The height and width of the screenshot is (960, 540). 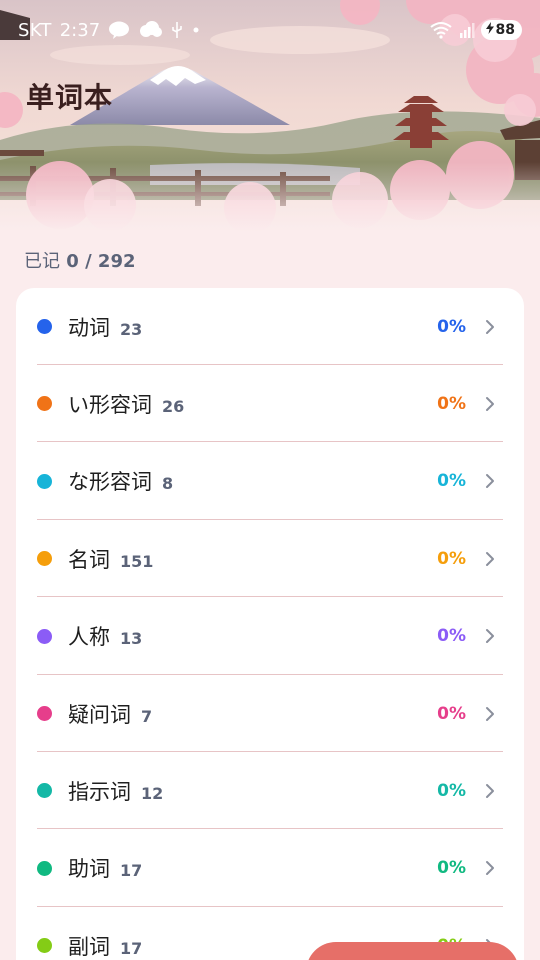 What do you see at coordinates (196, 30) in the screenshot?
I see `dot-icon` at bounding box center [196, 30].